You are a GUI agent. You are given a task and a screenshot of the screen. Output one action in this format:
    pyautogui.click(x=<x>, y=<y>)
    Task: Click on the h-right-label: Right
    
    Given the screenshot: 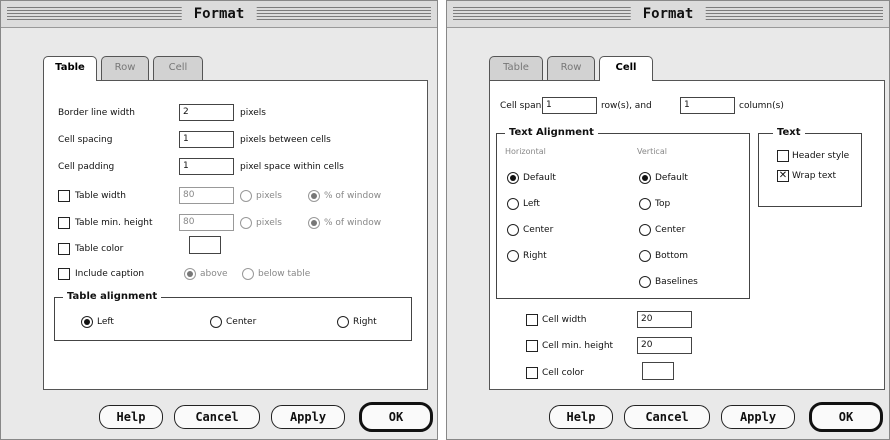 What is the action you would take?
    pyautogui.click(x=535, y=256)
    